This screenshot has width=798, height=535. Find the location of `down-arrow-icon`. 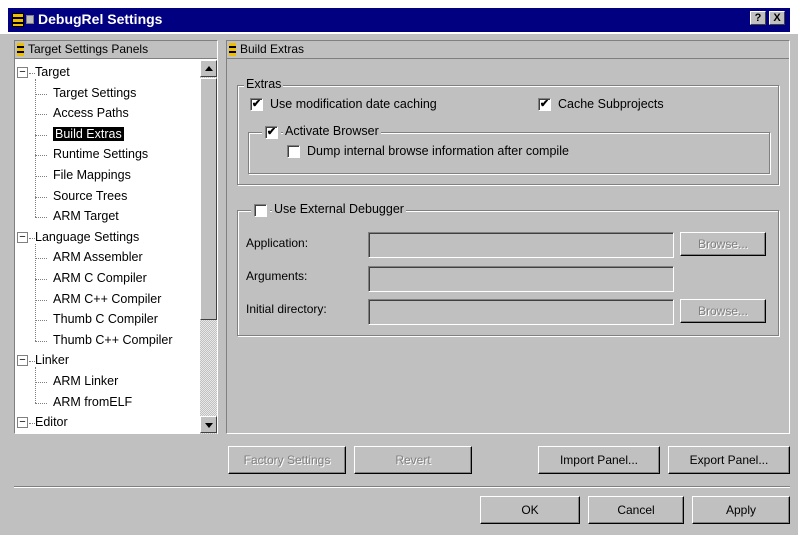

down-arrow-icon is located at coordinates (209, 425).